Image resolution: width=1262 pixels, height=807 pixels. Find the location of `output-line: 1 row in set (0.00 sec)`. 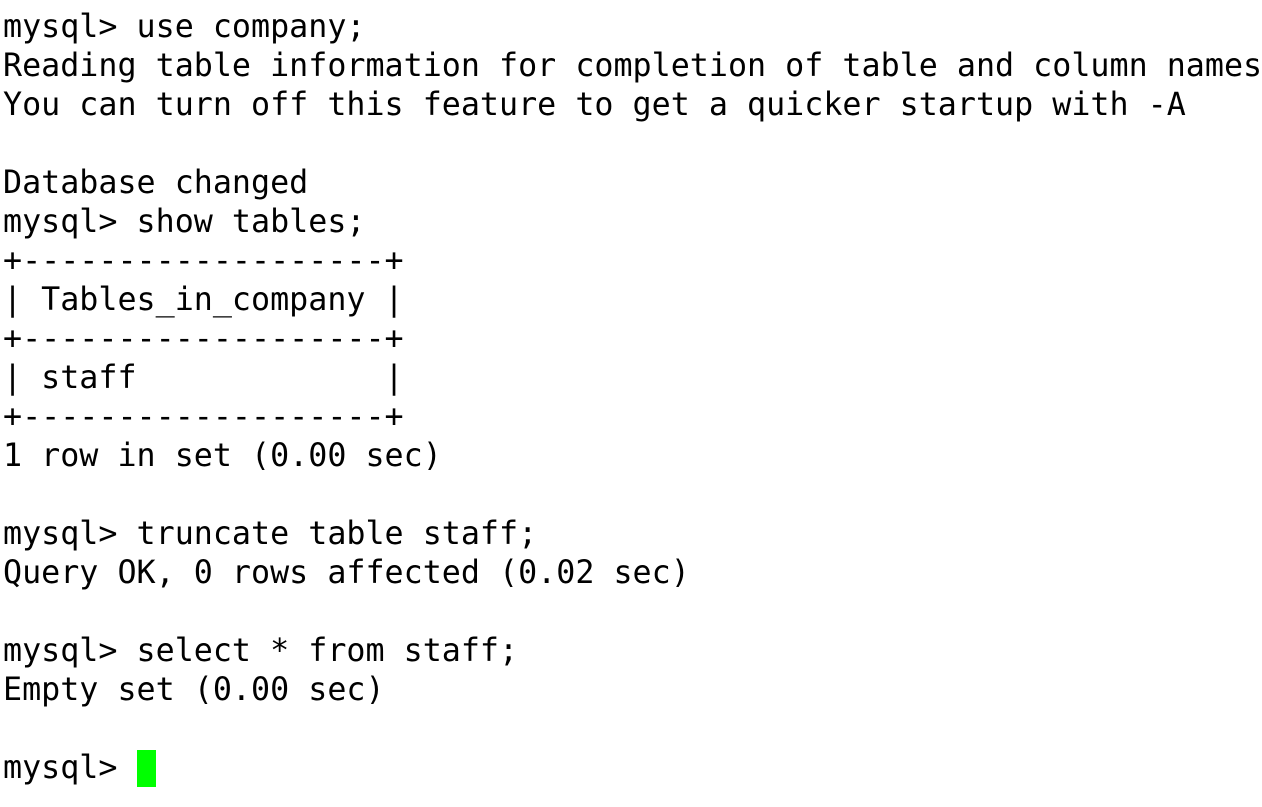

output-line: 1 row in set (0.00 sec) is located at coordinates (222, 456).